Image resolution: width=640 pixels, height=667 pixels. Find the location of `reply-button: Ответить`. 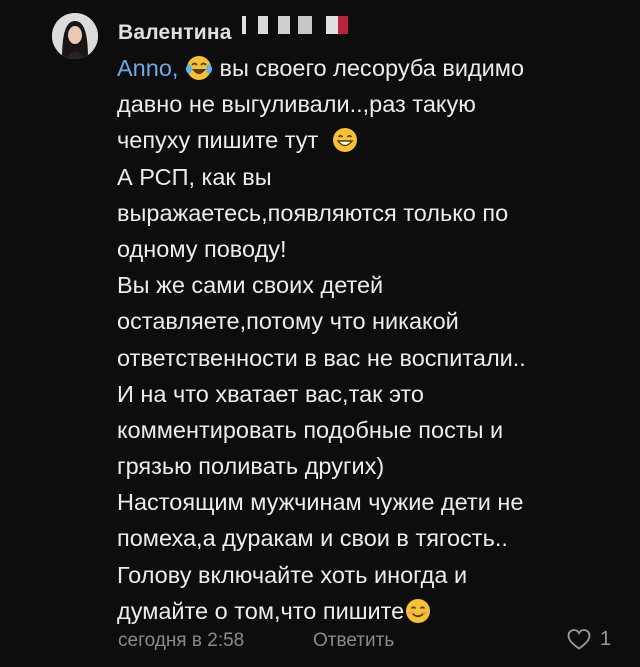

reply-button: Ответить is located at coordinates (353, 641).